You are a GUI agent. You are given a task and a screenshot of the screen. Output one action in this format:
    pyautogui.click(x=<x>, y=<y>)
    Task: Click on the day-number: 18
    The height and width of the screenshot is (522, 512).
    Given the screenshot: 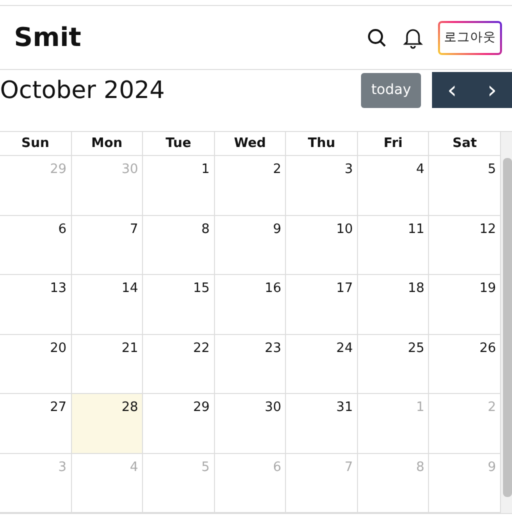 What is the action you would take?
    pyautogui.click(x=416, y=288)
    